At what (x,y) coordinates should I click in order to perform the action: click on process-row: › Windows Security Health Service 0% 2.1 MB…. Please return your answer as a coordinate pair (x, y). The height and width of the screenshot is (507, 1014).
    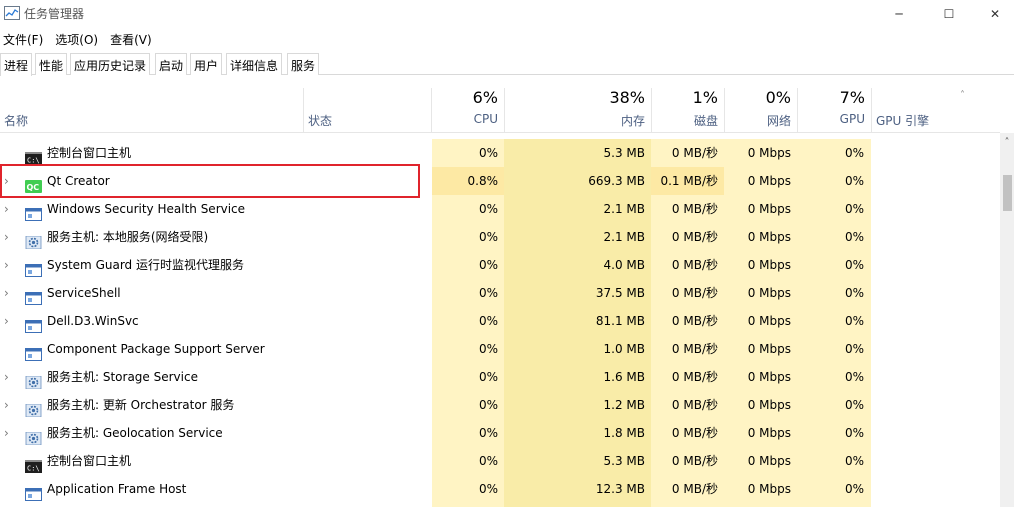
    Looking at the image, I should click on (500, 209).